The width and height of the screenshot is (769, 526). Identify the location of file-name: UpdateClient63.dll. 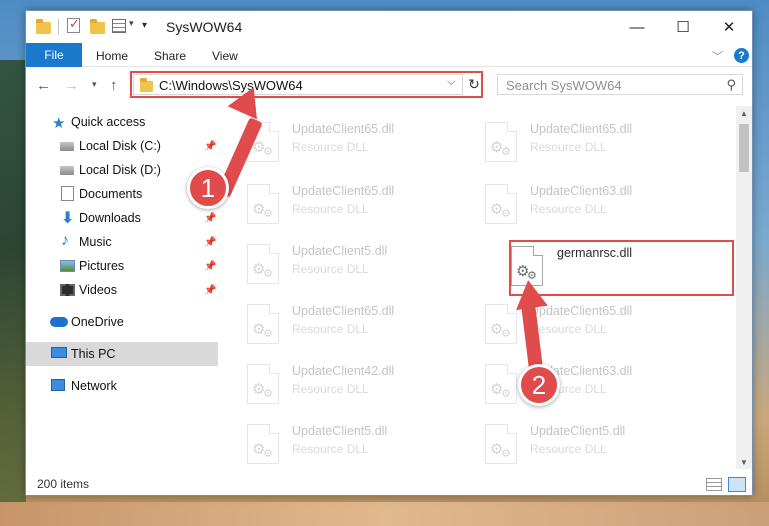
(581, 191).